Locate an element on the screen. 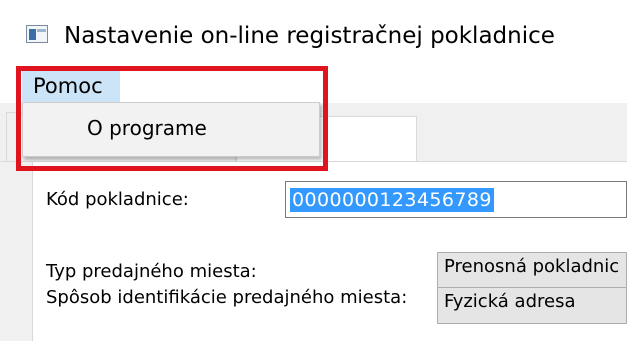  kod-pokladnice-input: 0000000123456789 is located at coordinates (456, 199).